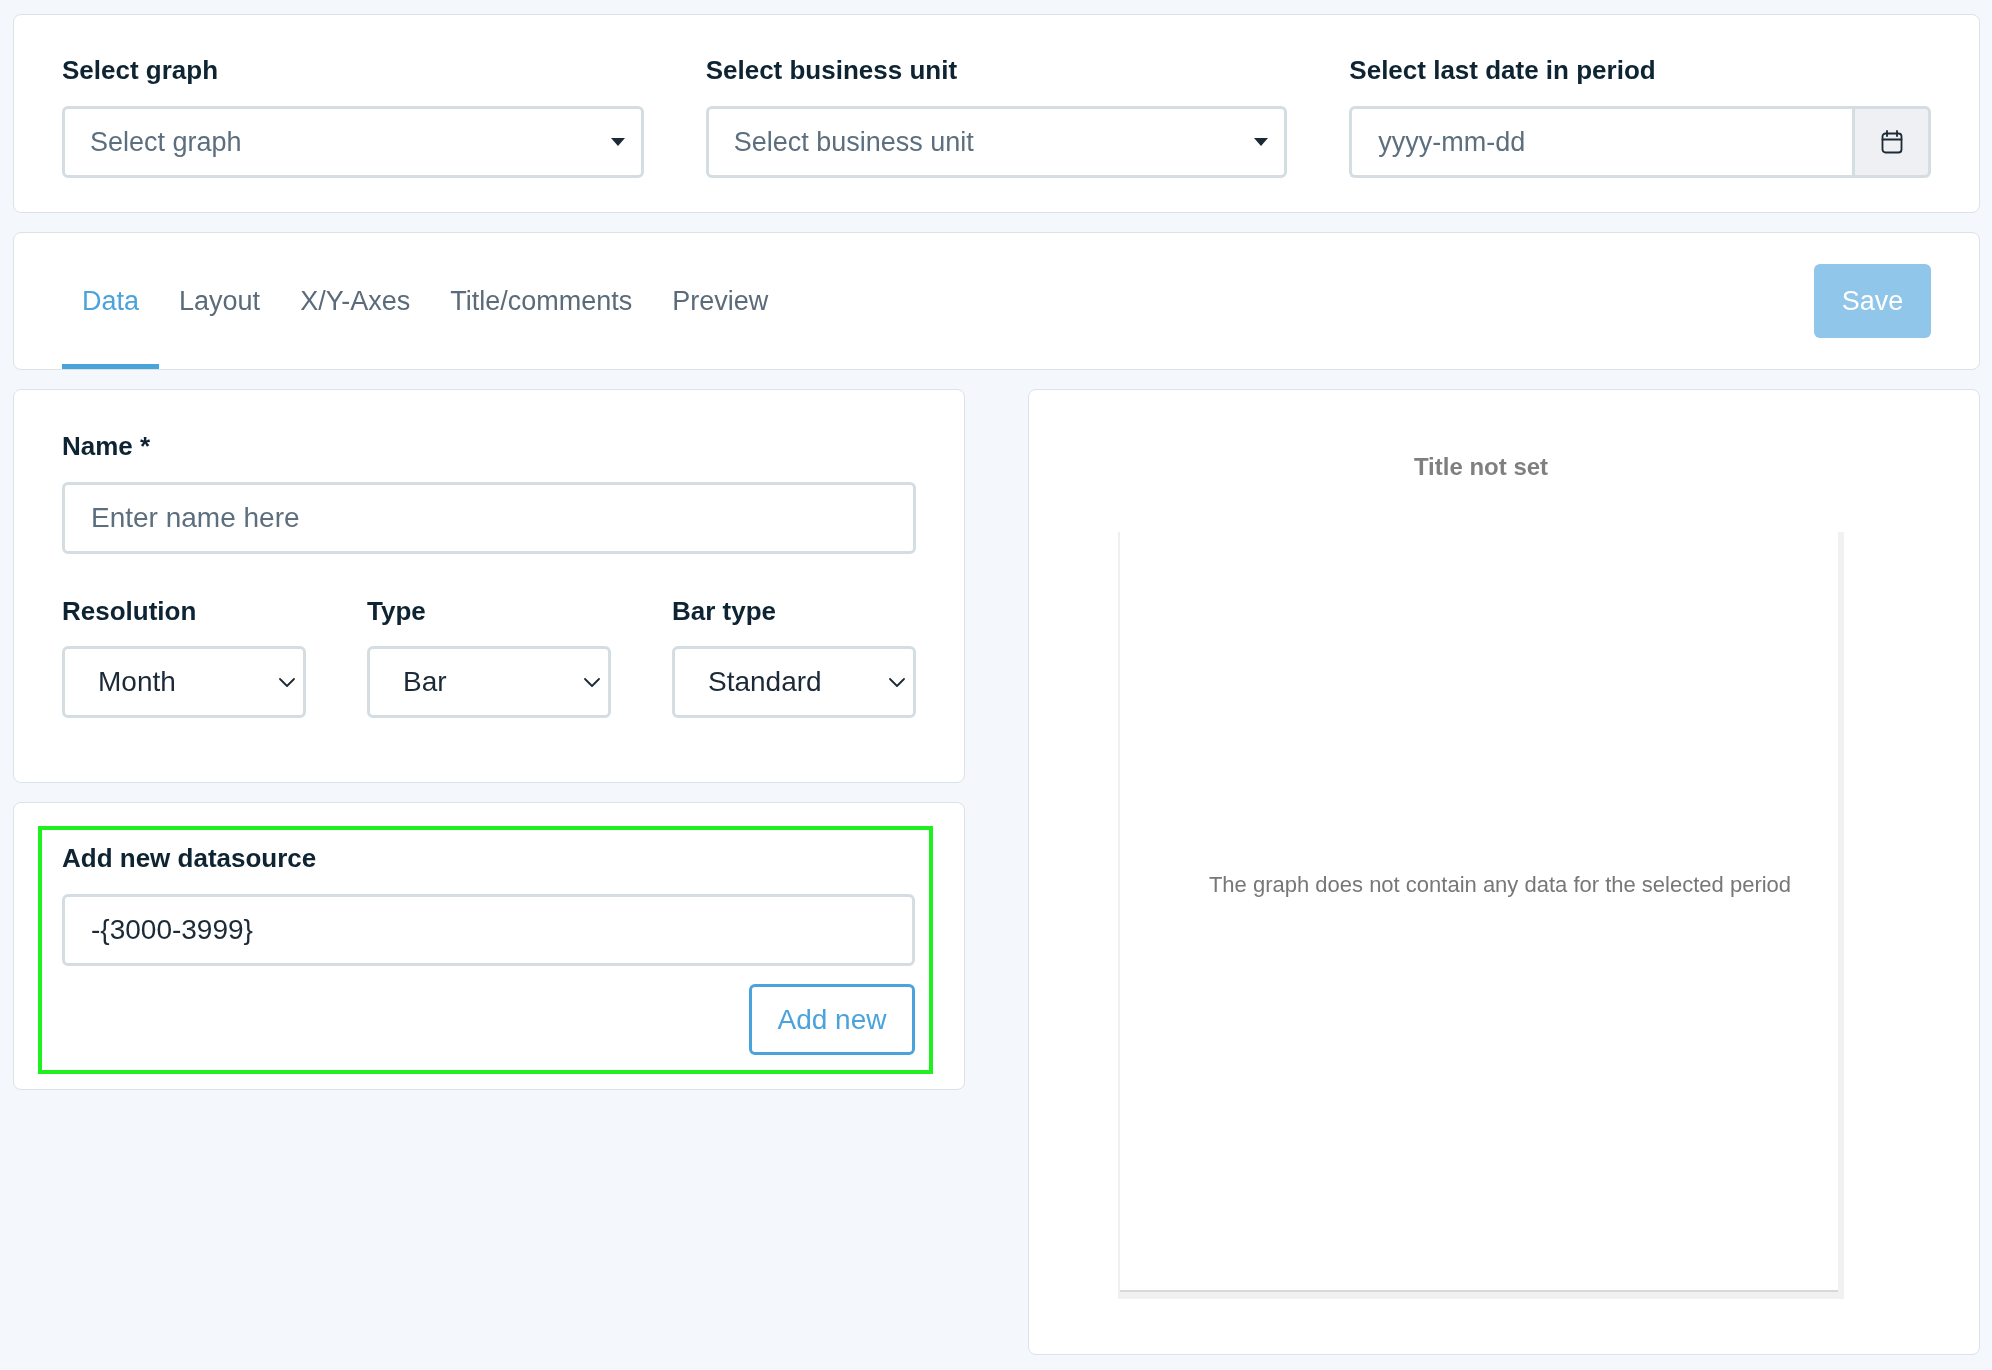 This screenshot has width=1992, height=1370. I want to click on calendar-button, so click(1891, 142).